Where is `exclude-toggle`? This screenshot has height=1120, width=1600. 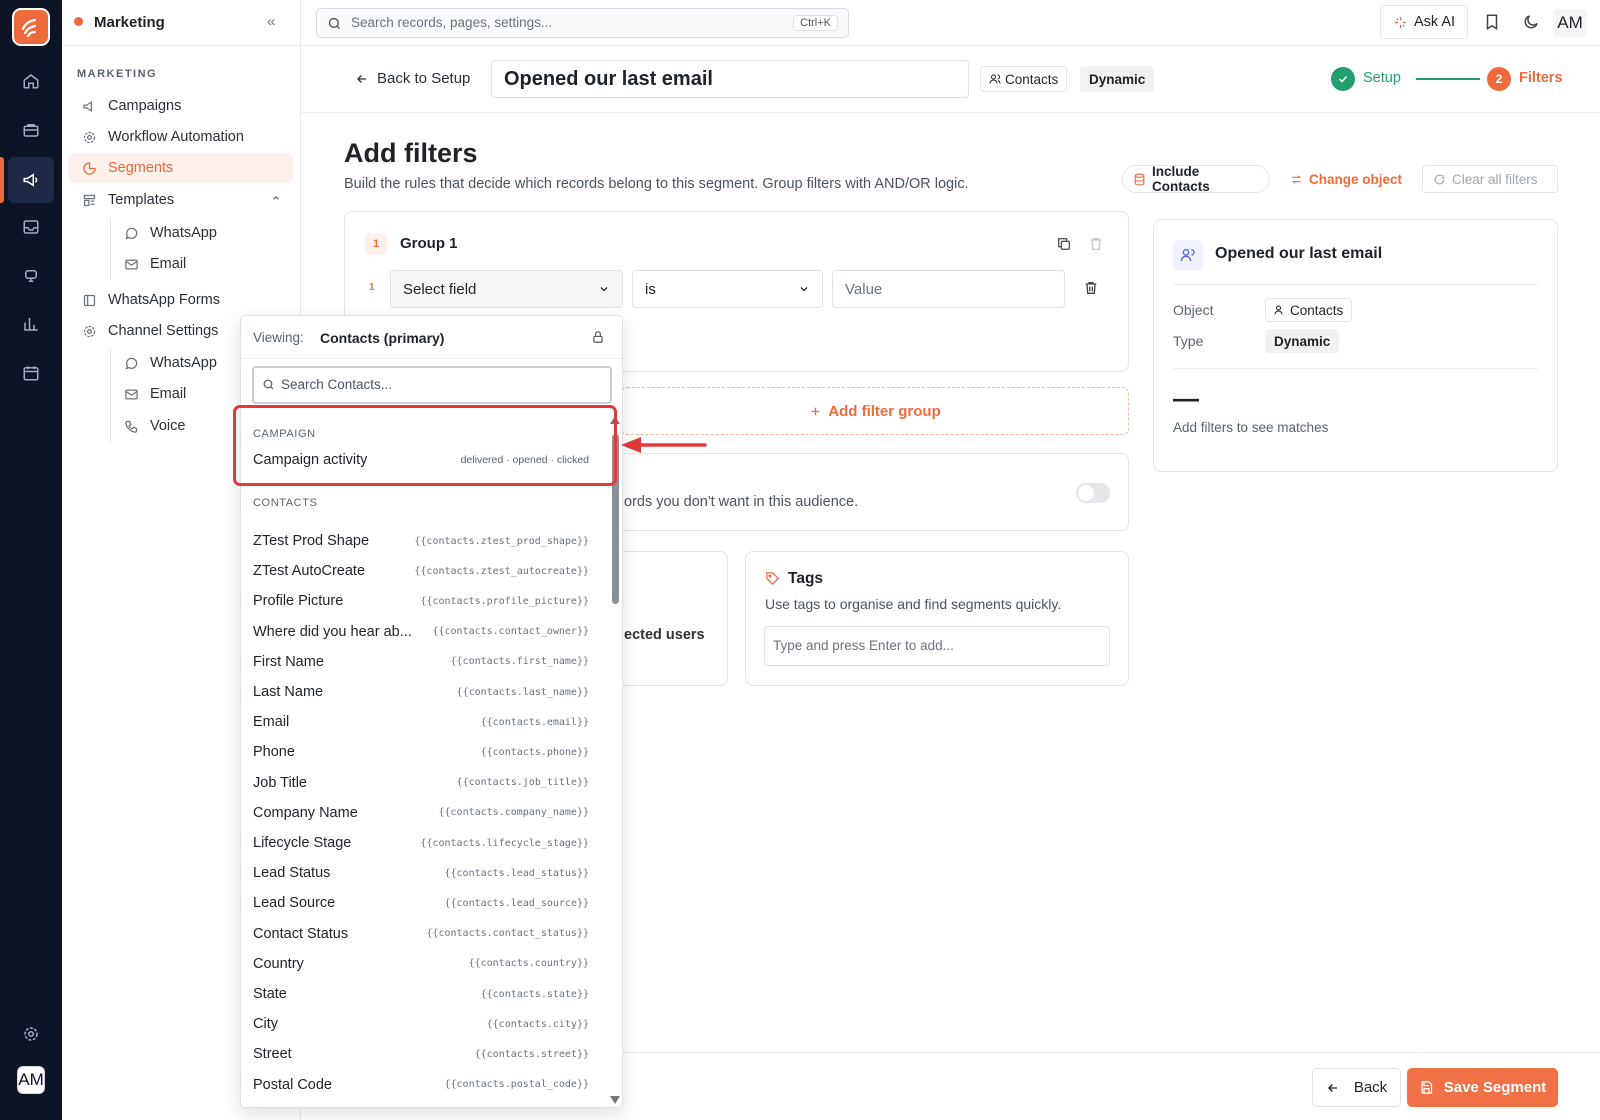
exclude-toggle is located at coordinates (1093, 493).